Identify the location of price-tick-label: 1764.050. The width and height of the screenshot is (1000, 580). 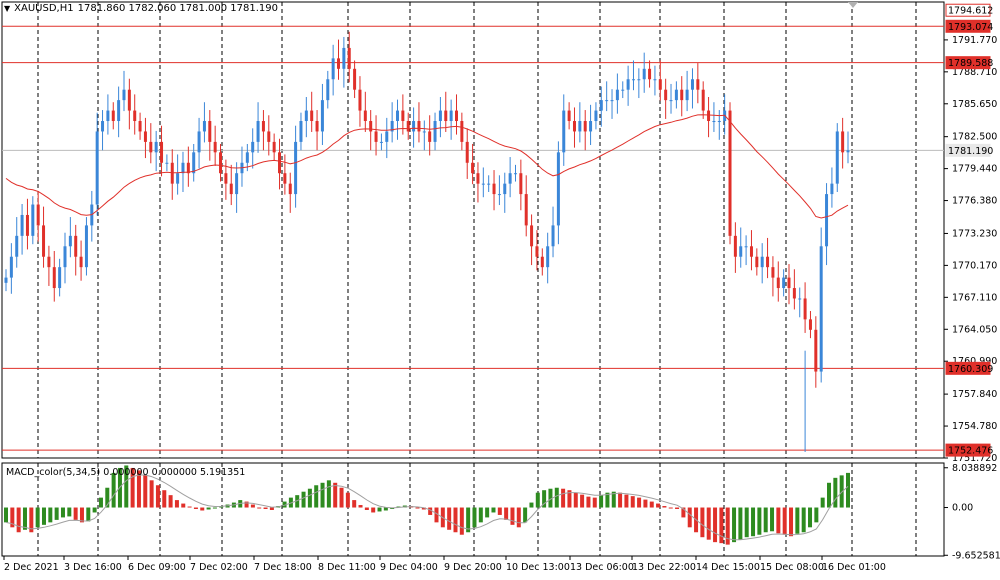
(974, 329).